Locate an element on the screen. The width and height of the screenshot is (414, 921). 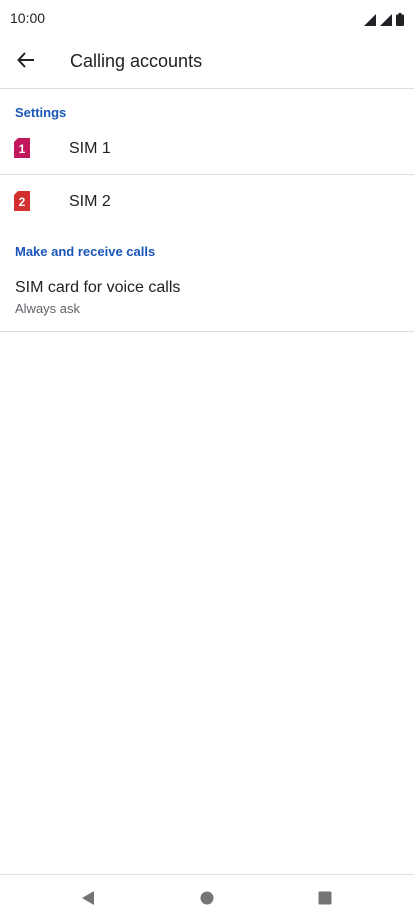
back-triangle-icon is located at coordinates (88, 898).